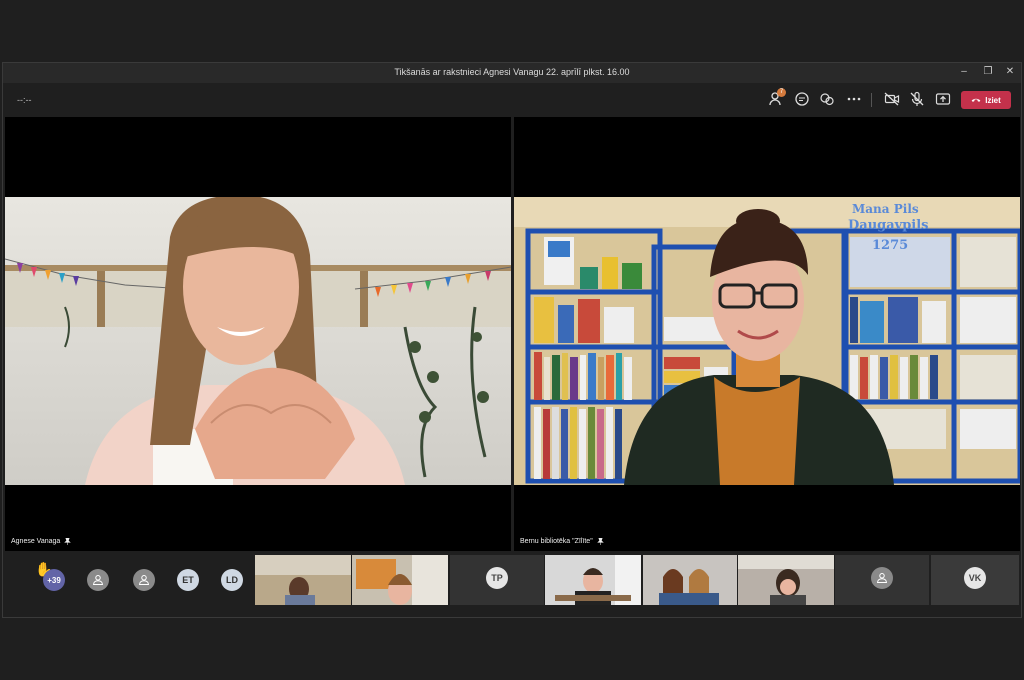 The width and height of the screenshot is (1024, 680). I want to click on participant-tile-vk: VK, so click(975, 580).